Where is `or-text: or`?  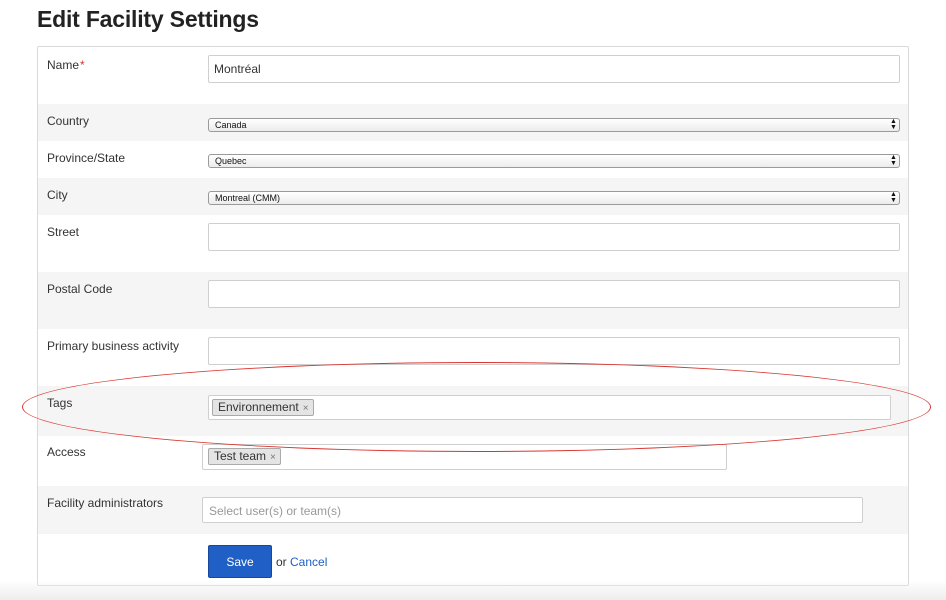 or-text: or is located at coordinates (281, 562).